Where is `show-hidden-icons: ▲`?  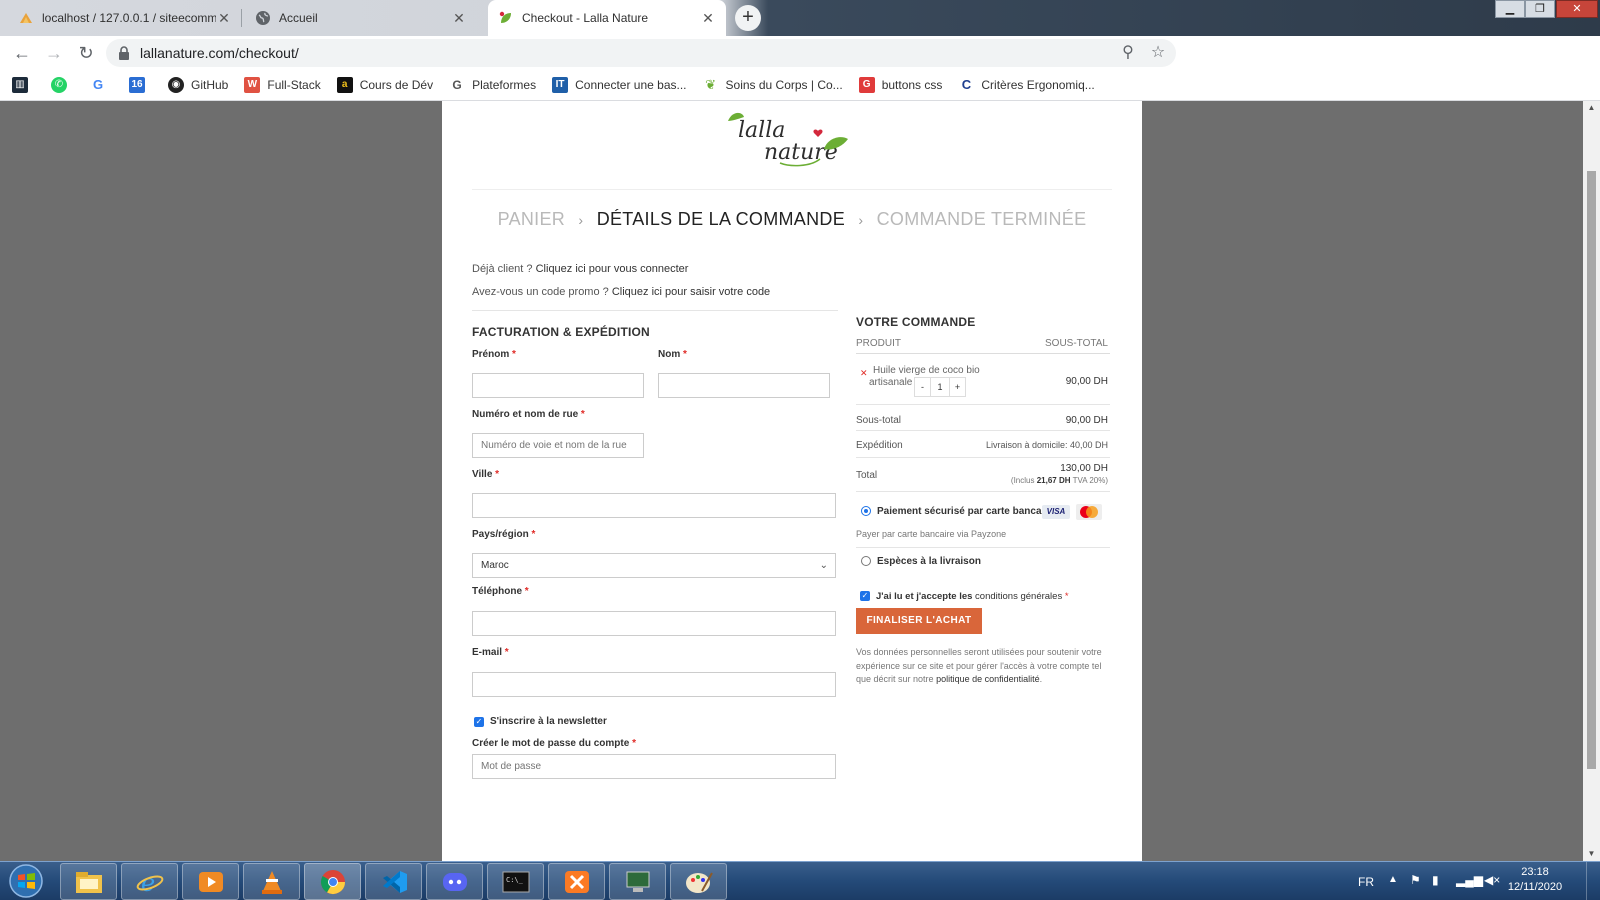
show-hidden-icons: ▲ is located at coordinates (1393, 879).